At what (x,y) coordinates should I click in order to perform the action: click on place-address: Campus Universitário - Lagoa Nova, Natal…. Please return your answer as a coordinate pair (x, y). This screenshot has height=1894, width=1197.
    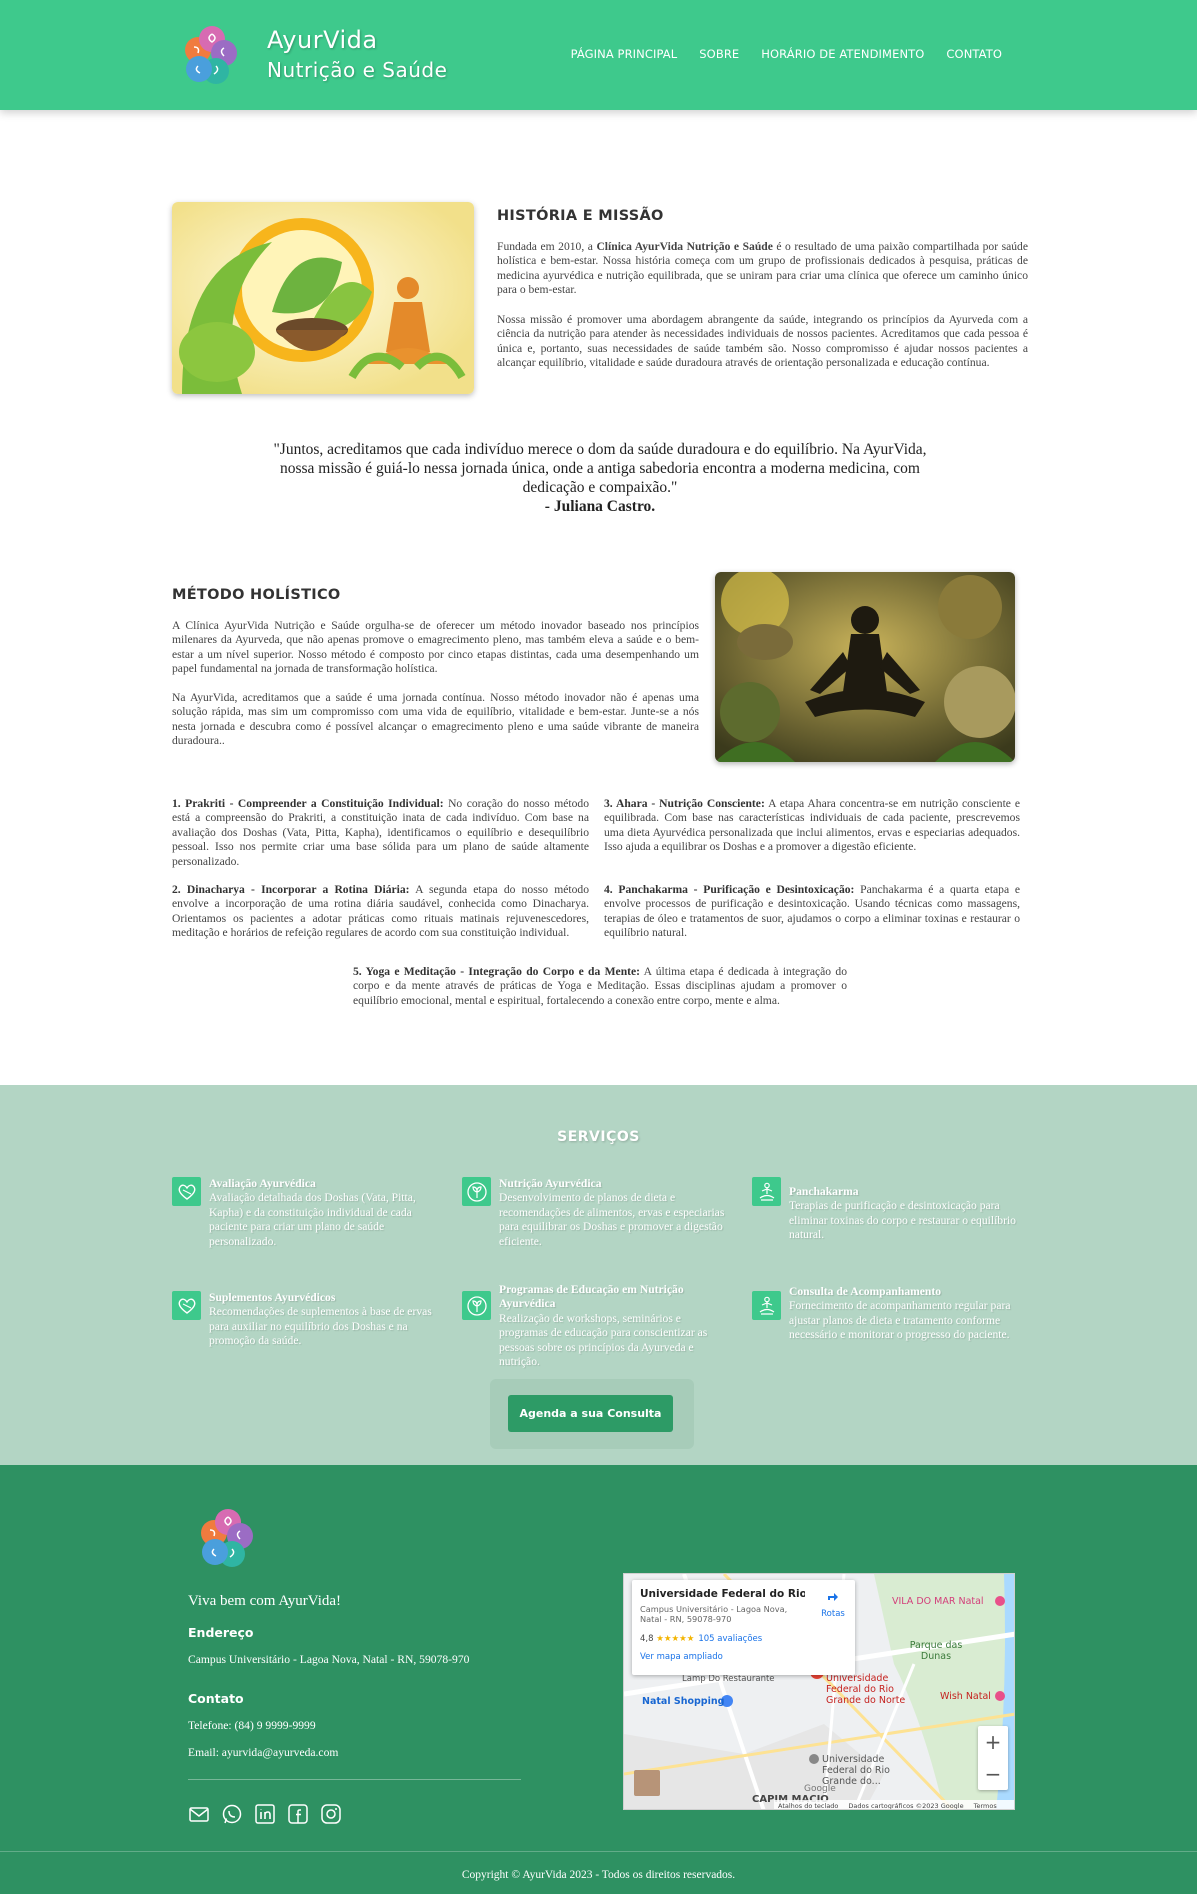
    Looking at the image, I should click on (714, 1614).